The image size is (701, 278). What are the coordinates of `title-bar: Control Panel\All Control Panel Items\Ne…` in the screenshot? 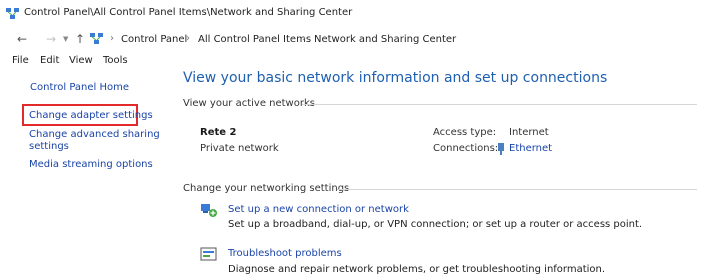 It's located at (350, 14).